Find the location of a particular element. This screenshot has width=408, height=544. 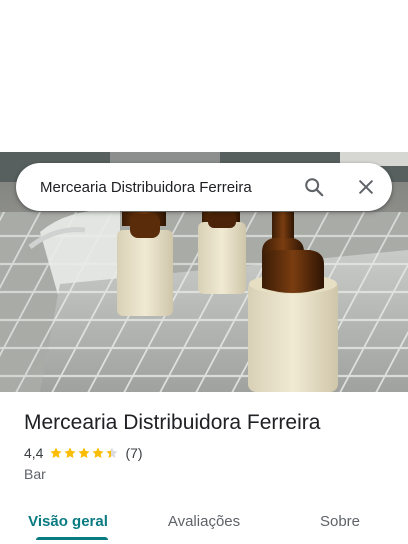

review-count: (7) is located at coordinates (133, 453).